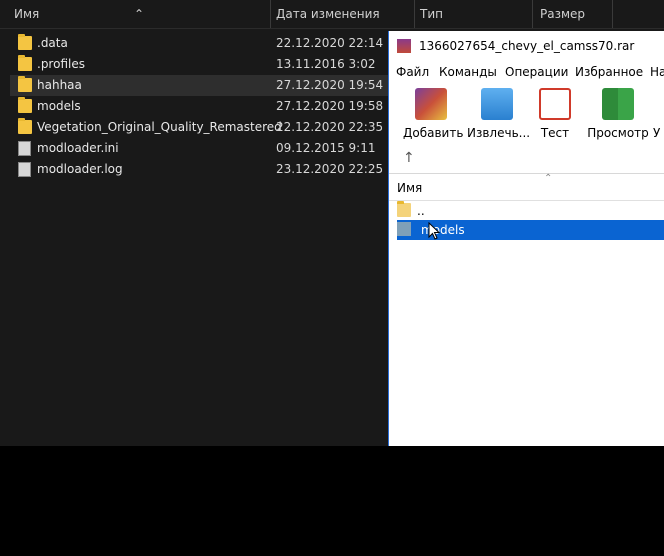  I want to click on file-date: 22.12.2020 22:14, so click(330, 43).